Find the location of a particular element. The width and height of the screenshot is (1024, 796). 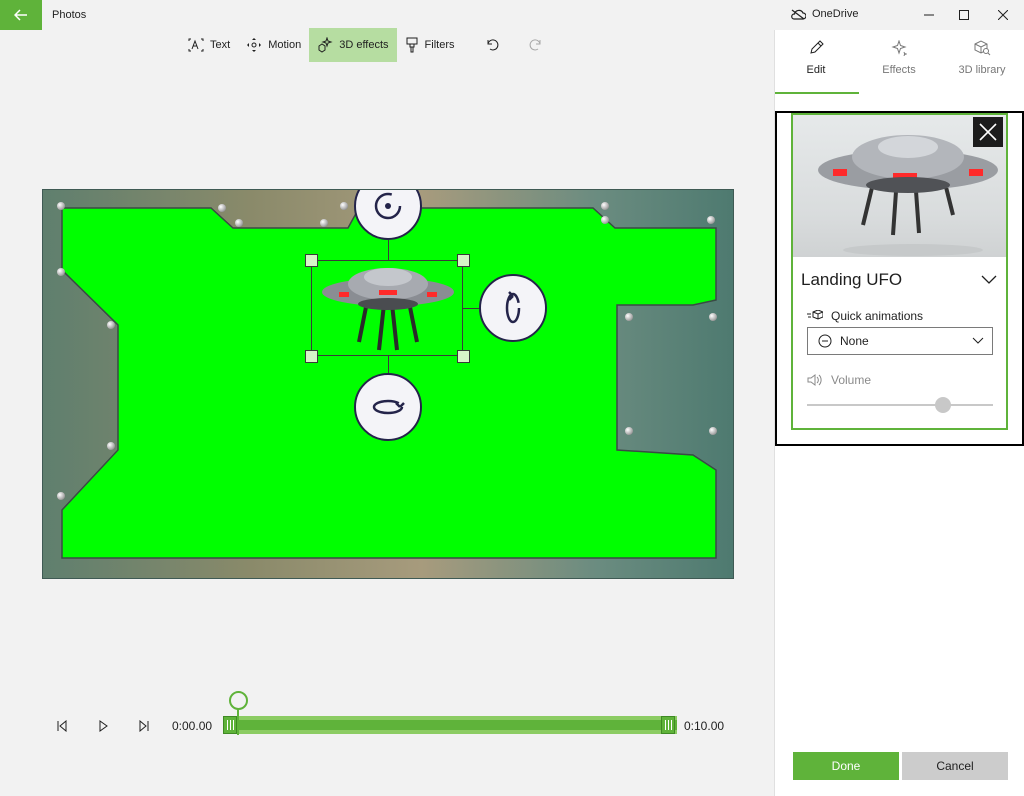

motion-tool-button: Motion is located at coordinates (273, 45).